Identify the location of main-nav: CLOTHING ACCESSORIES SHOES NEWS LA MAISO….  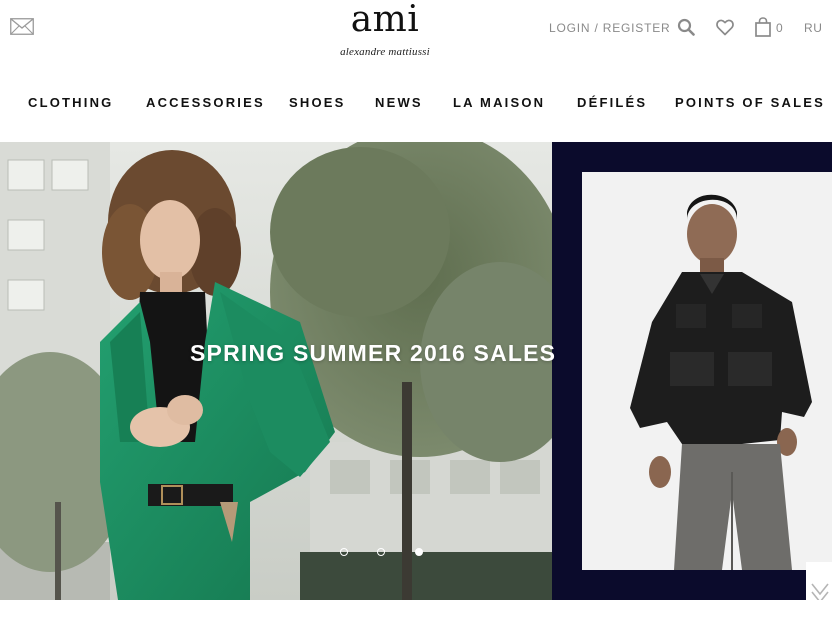
(416, 104).